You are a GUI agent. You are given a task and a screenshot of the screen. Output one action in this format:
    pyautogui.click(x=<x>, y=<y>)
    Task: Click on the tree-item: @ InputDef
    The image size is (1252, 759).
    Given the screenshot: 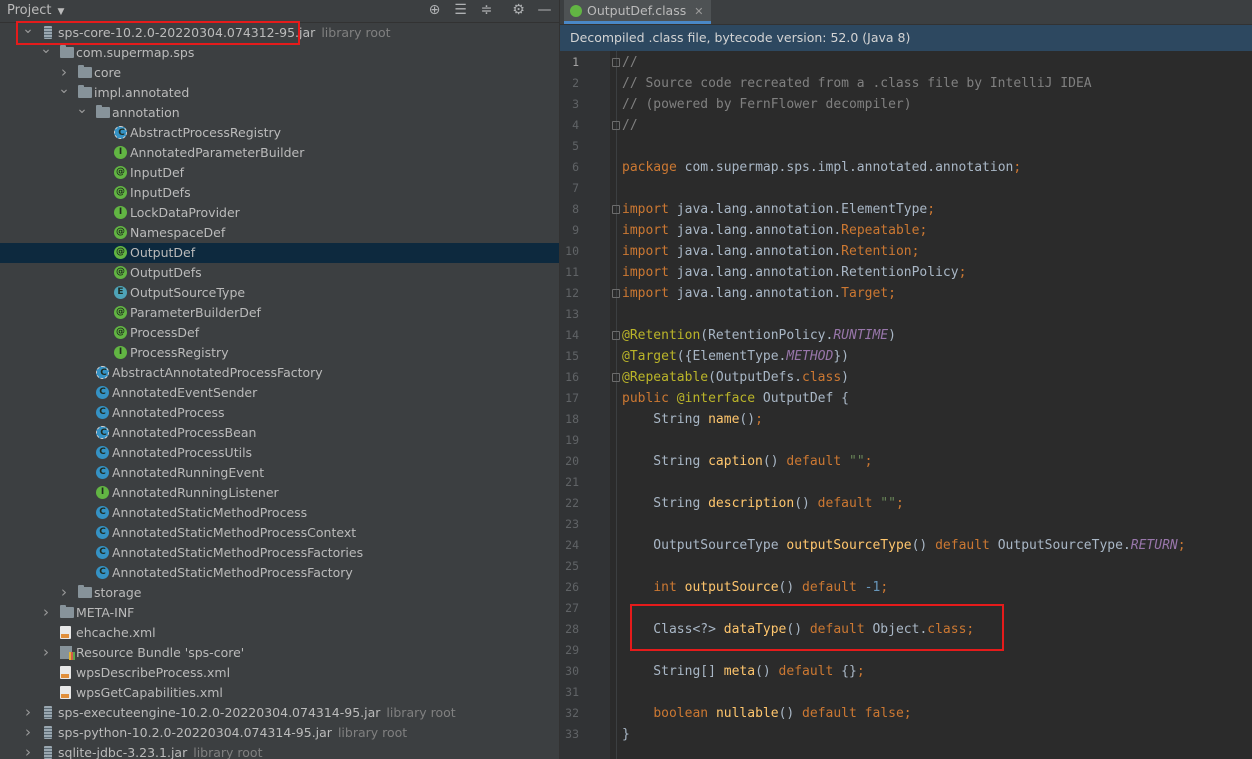 What is the action you would take?
    pyautogui.click(x=279, y=173)
    